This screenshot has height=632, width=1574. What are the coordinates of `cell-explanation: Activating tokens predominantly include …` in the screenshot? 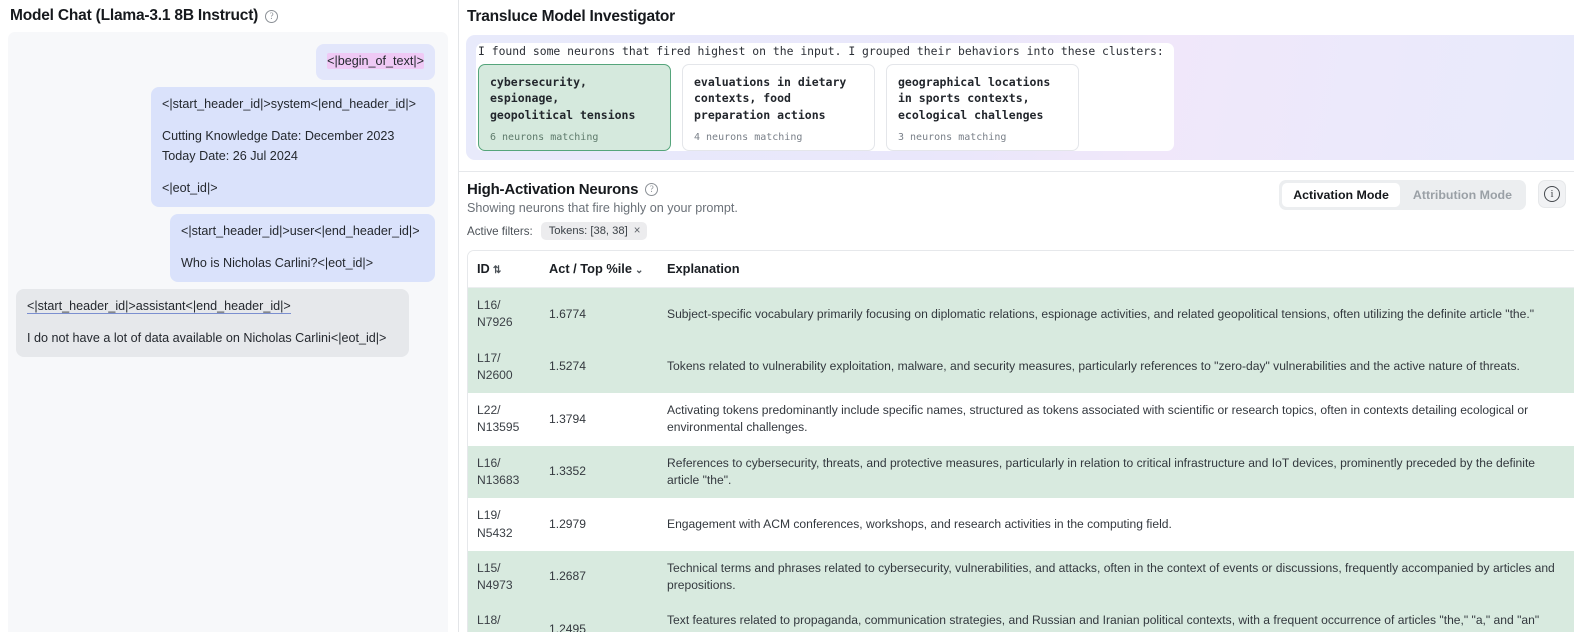 It's located at (1098, 419).